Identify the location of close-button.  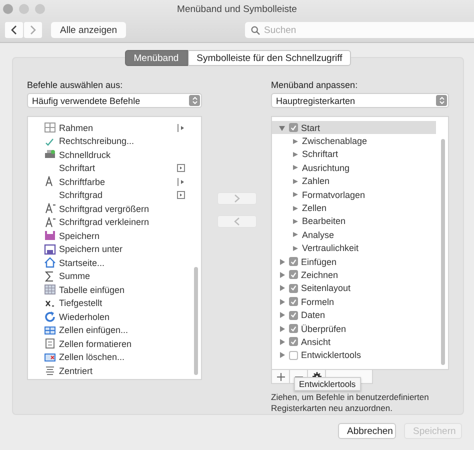
(8, 9).